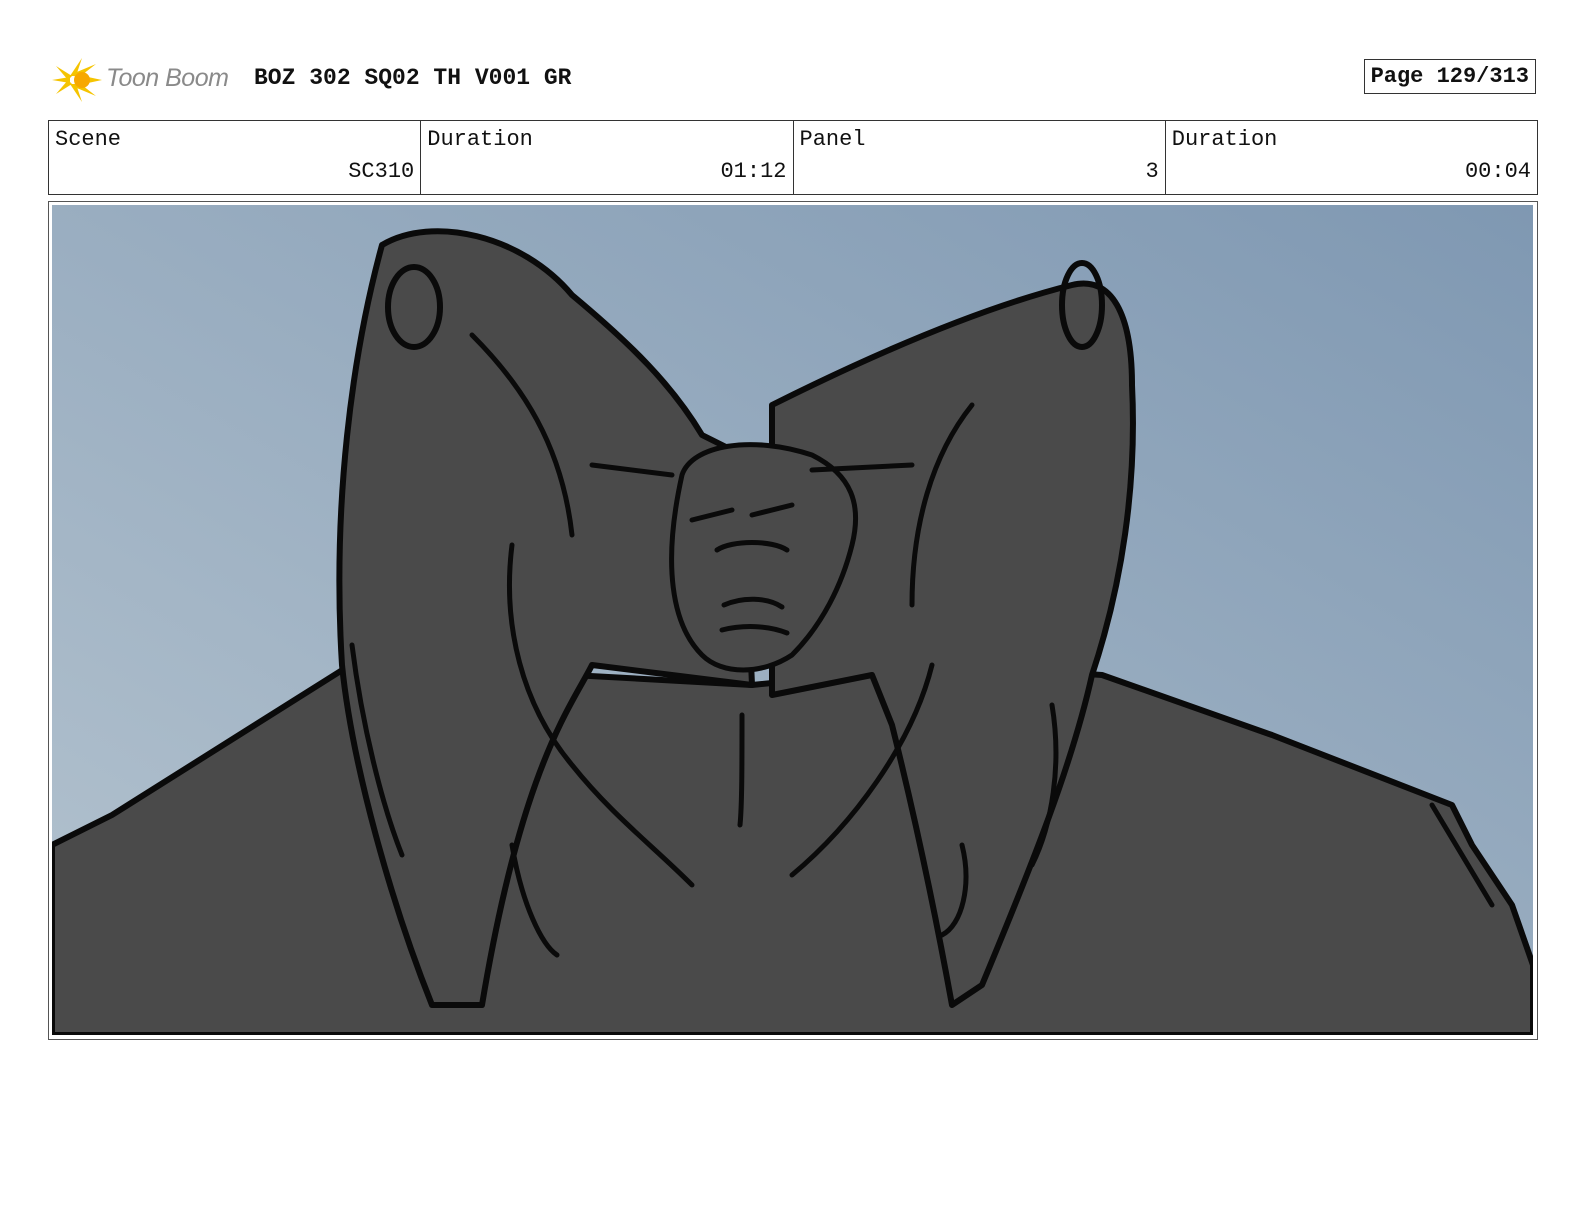 This screenshot has height=1224, width=1584. Describe the element at coordinates (1351, 157) in the screenshot. I see `panel-duration-cell: Duration 00:04` at that location.